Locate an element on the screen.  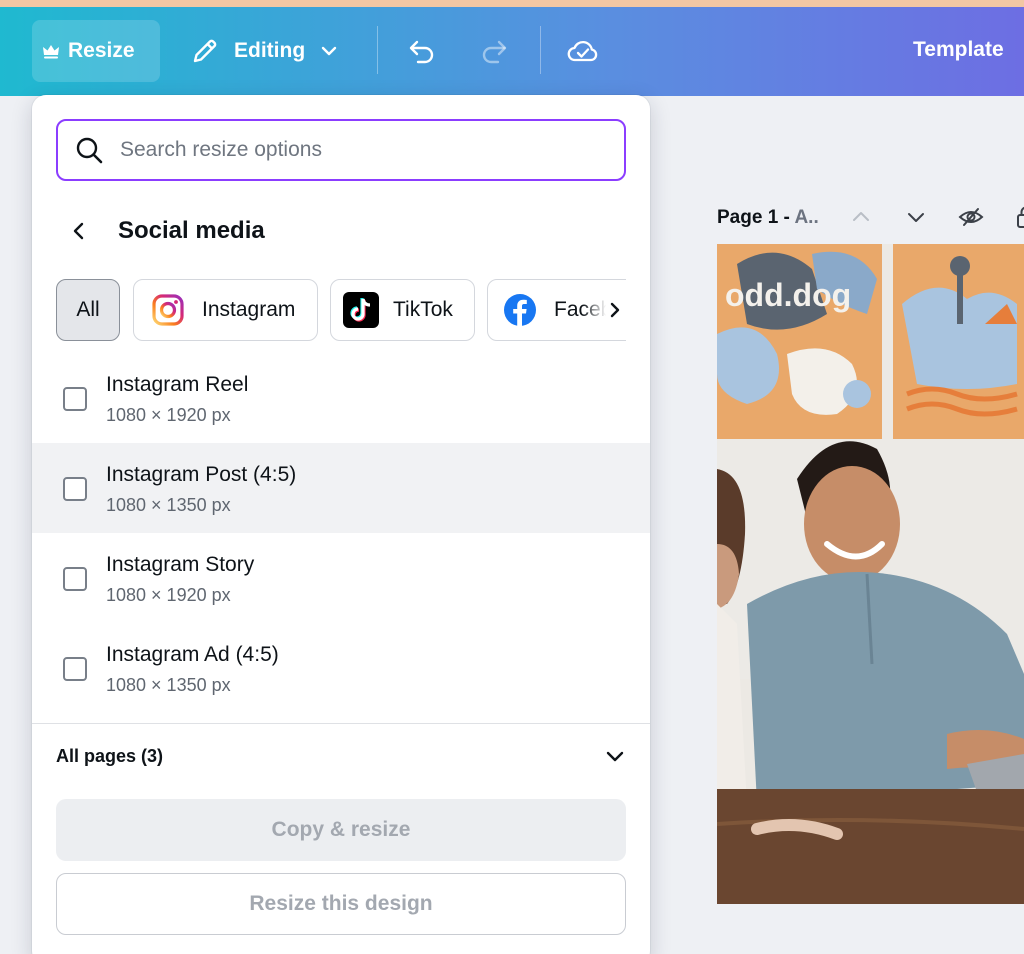
pencil-icon is located at coordinates (205, 51).